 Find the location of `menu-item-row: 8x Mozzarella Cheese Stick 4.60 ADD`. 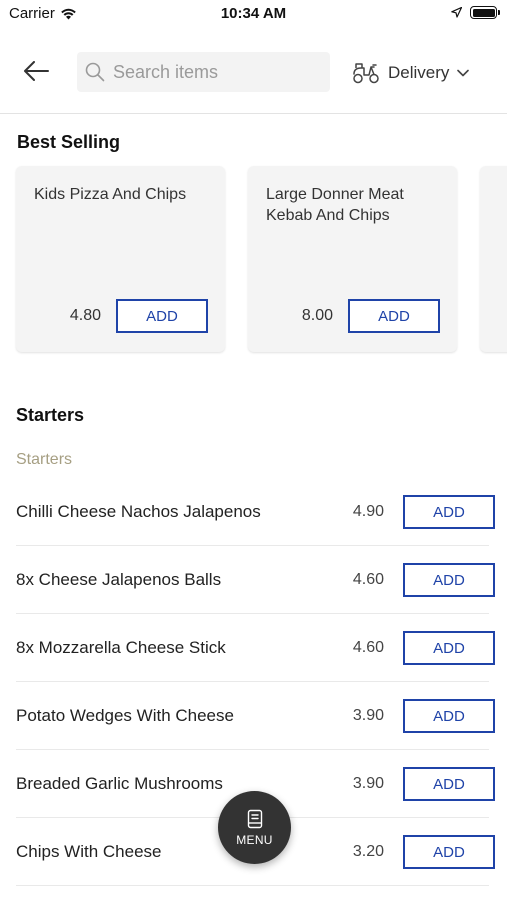

menu-item-row: 8x Mozzarella Cheese Stick 4.60 ADD is located at coordinates (253, 648).